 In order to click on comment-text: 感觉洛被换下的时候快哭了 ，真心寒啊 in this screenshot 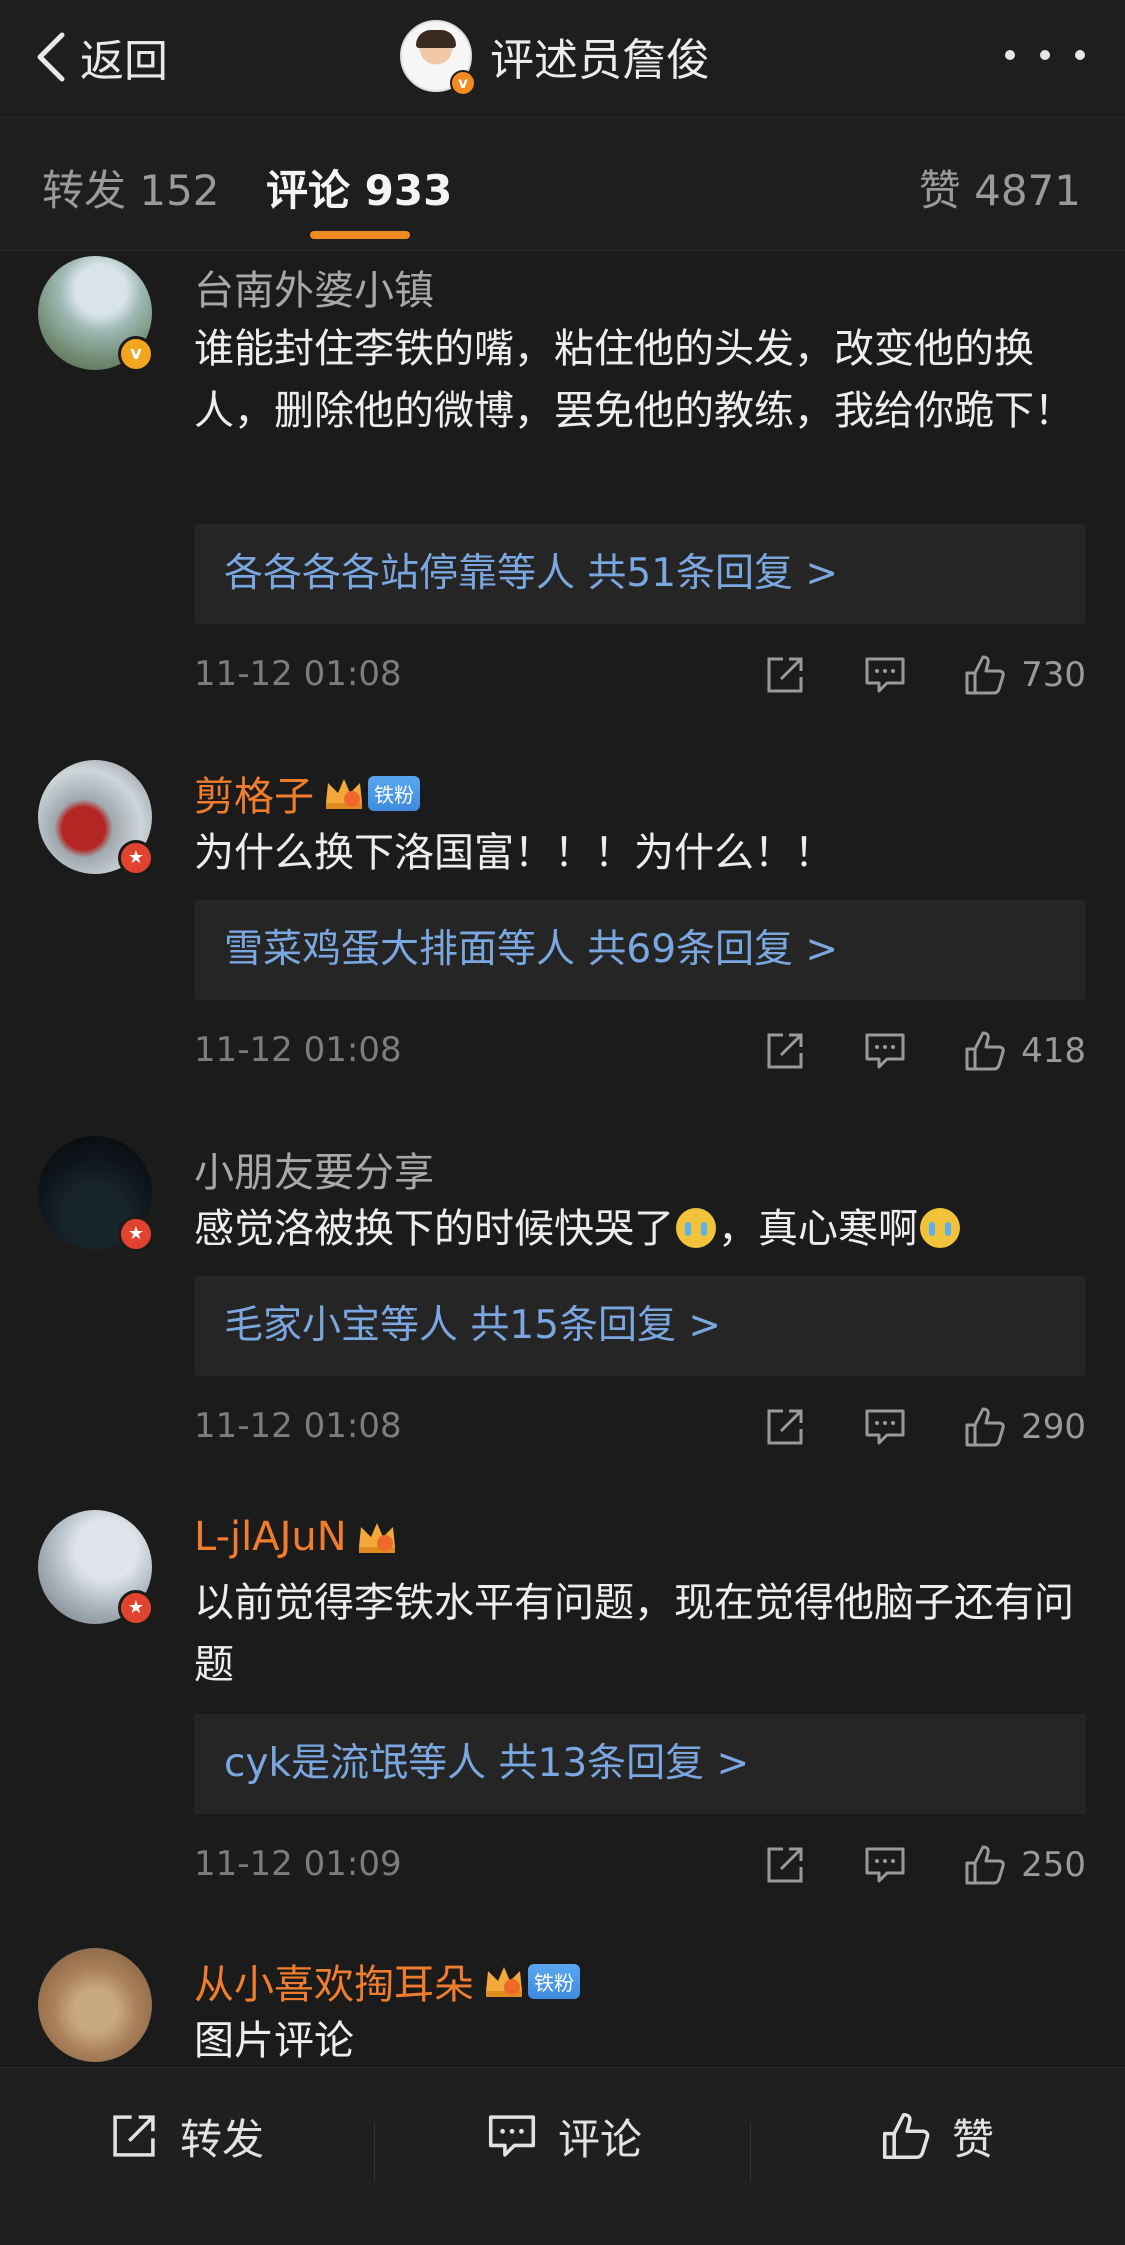, I will do `click(634, 1229)`.